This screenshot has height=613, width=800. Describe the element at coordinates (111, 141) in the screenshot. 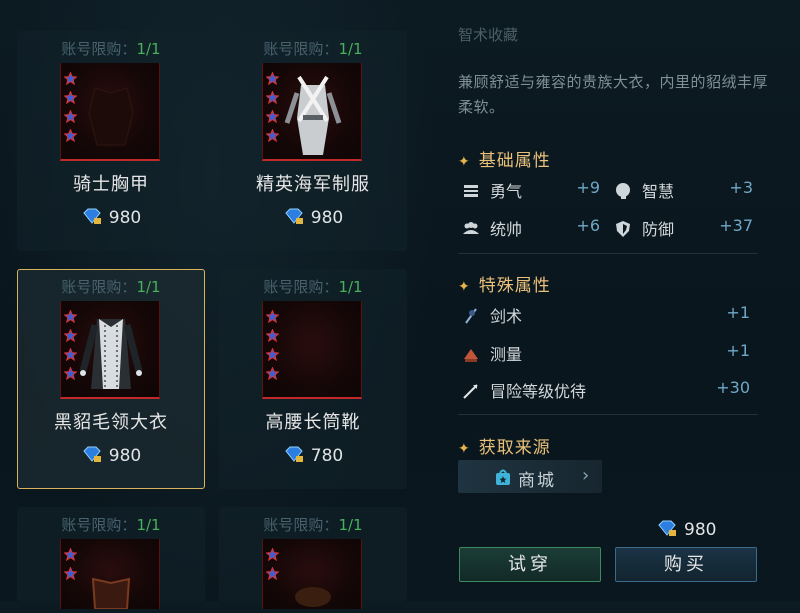

I see `item-card-knight-breastplate: 账号限购：1/1 骑士胸甲 980` at that location.